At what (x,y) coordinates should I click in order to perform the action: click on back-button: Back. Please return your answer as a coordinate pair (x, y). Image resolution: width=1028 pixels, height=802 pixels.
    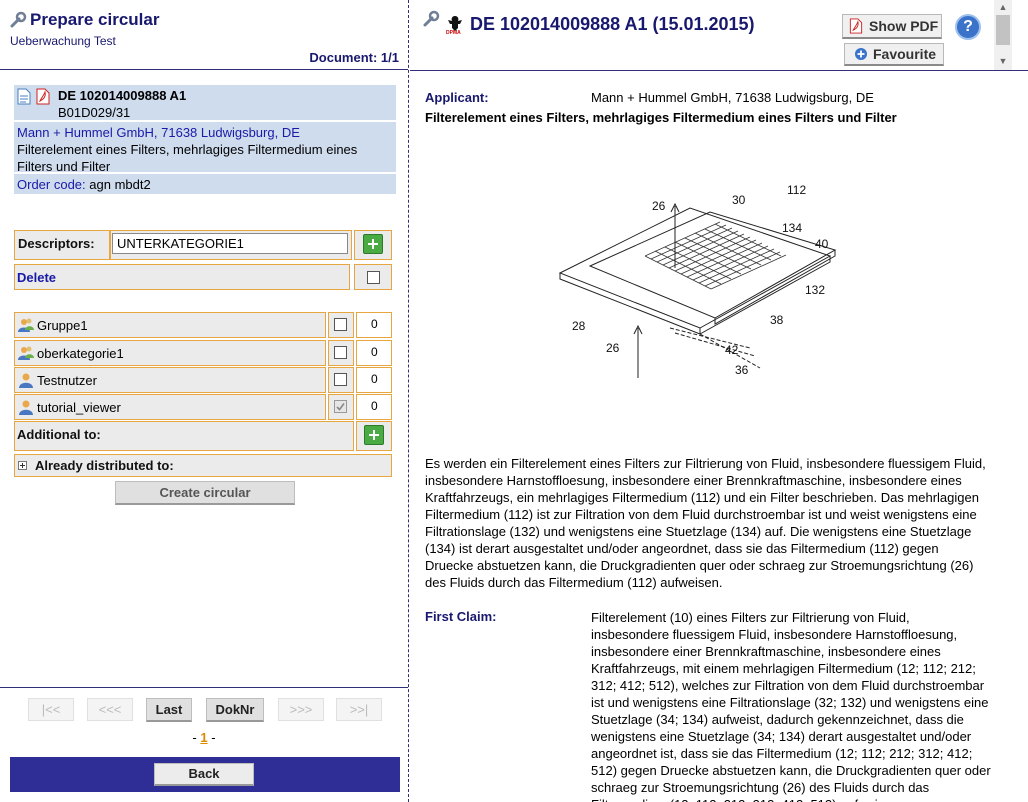
    Looking at the image, I should click on (204, 774).